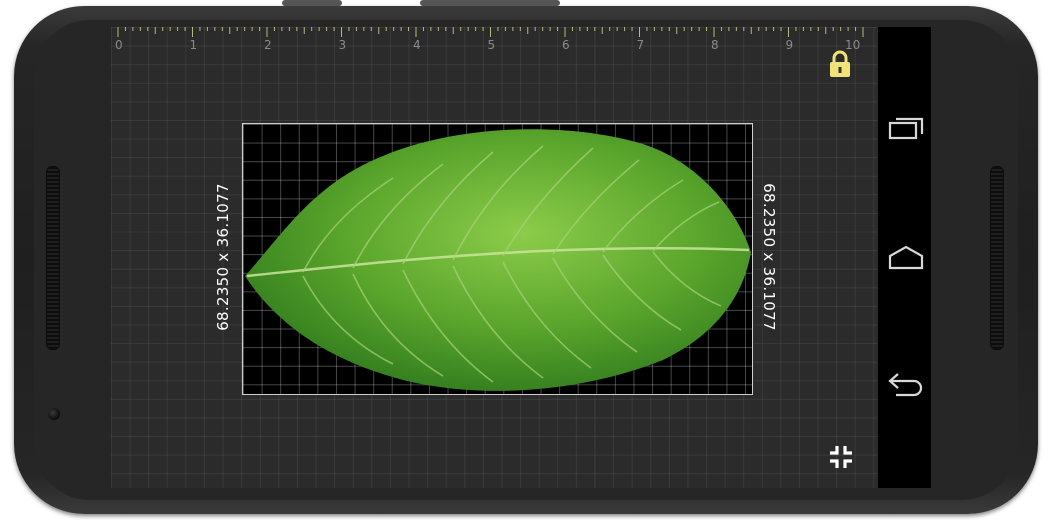 This screenshot has width=1052, height=527. Describe the element at coordinates (53, 258) in the screenshot. I see `speaker-grille-left` at that location.